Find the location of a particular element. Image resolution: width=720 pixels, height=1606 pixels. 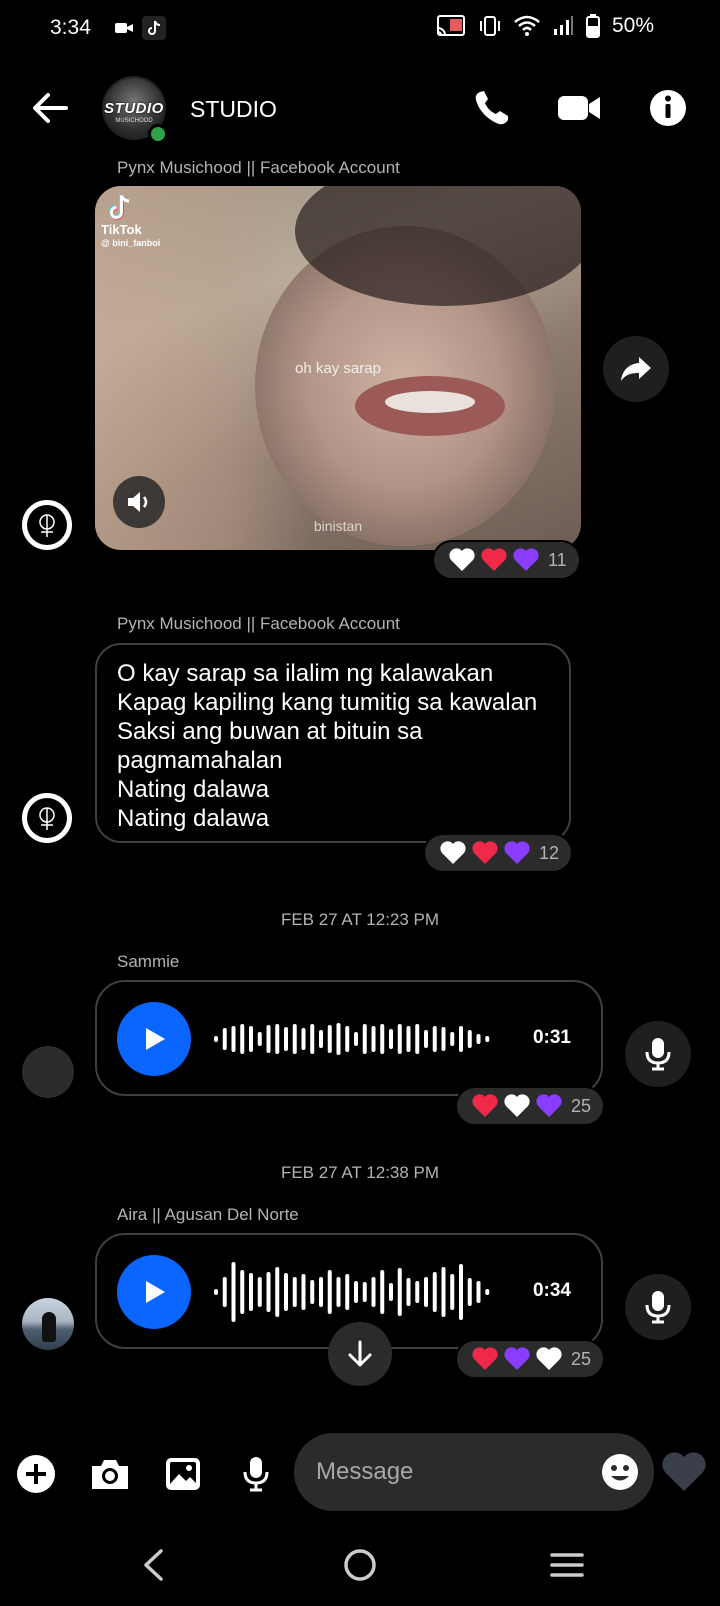

battery-percent: 50% is located at coordinates (632, 25).